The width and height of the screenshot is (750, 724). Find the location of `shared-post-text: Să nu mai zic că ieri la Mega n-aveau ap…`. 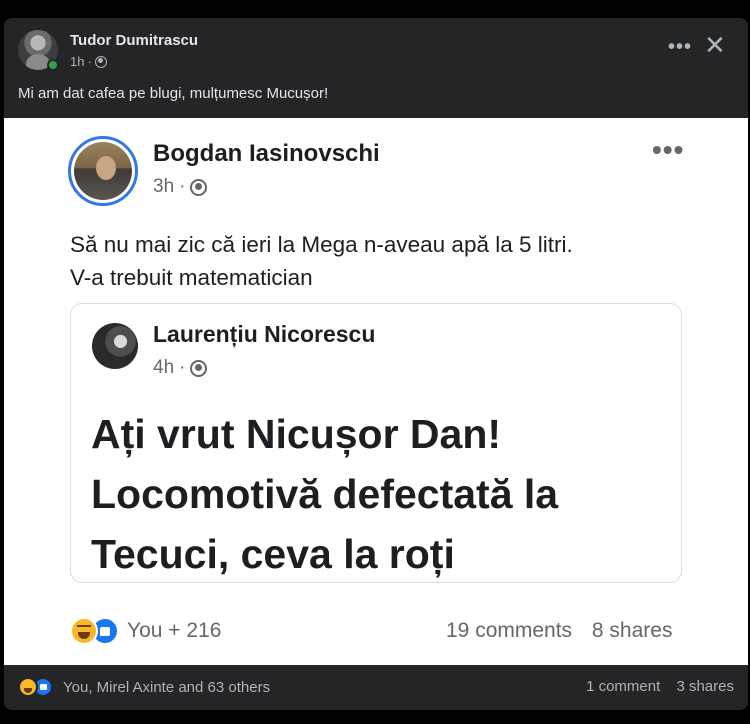

shared-post-text: Să nu mai zic că ieri la Mega n-aveau ap… is located at coordinates (380, 261).